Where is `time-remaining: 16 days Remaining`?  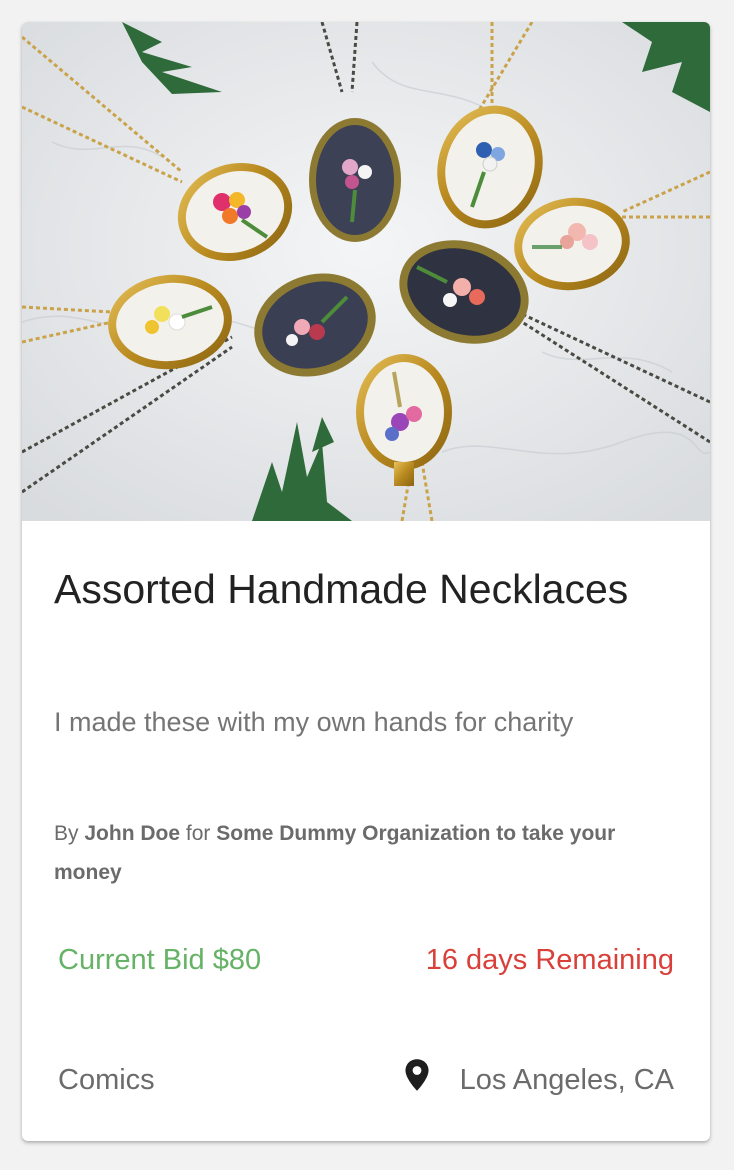
time-remaining: 16 days Remaining is located at coordinates (549, 960).